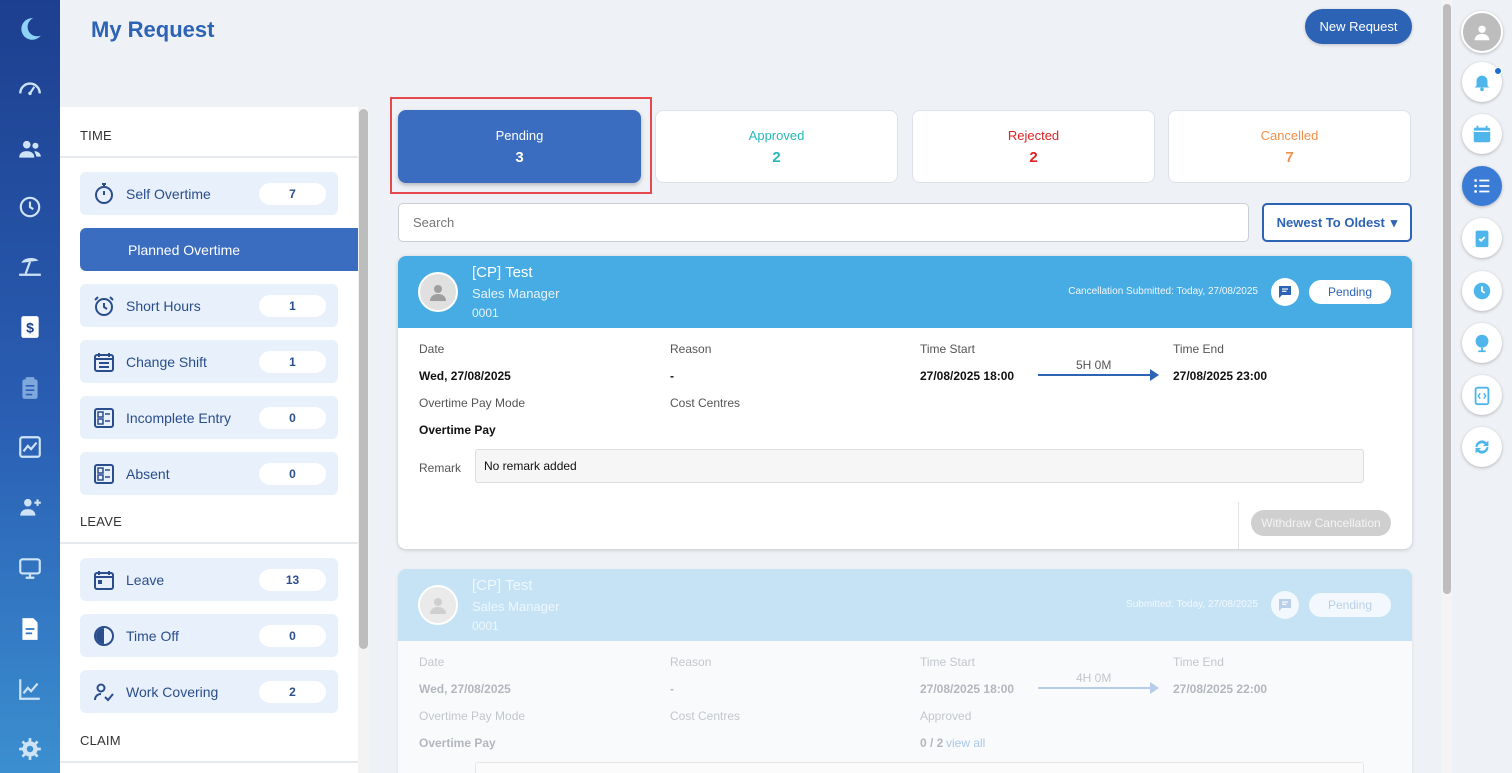  What do you see at coordinates (1220, 689) in the screenshot?
I see `field-value-time-end: 27/08/2025 22:00` at bounding box center [1220, 689].